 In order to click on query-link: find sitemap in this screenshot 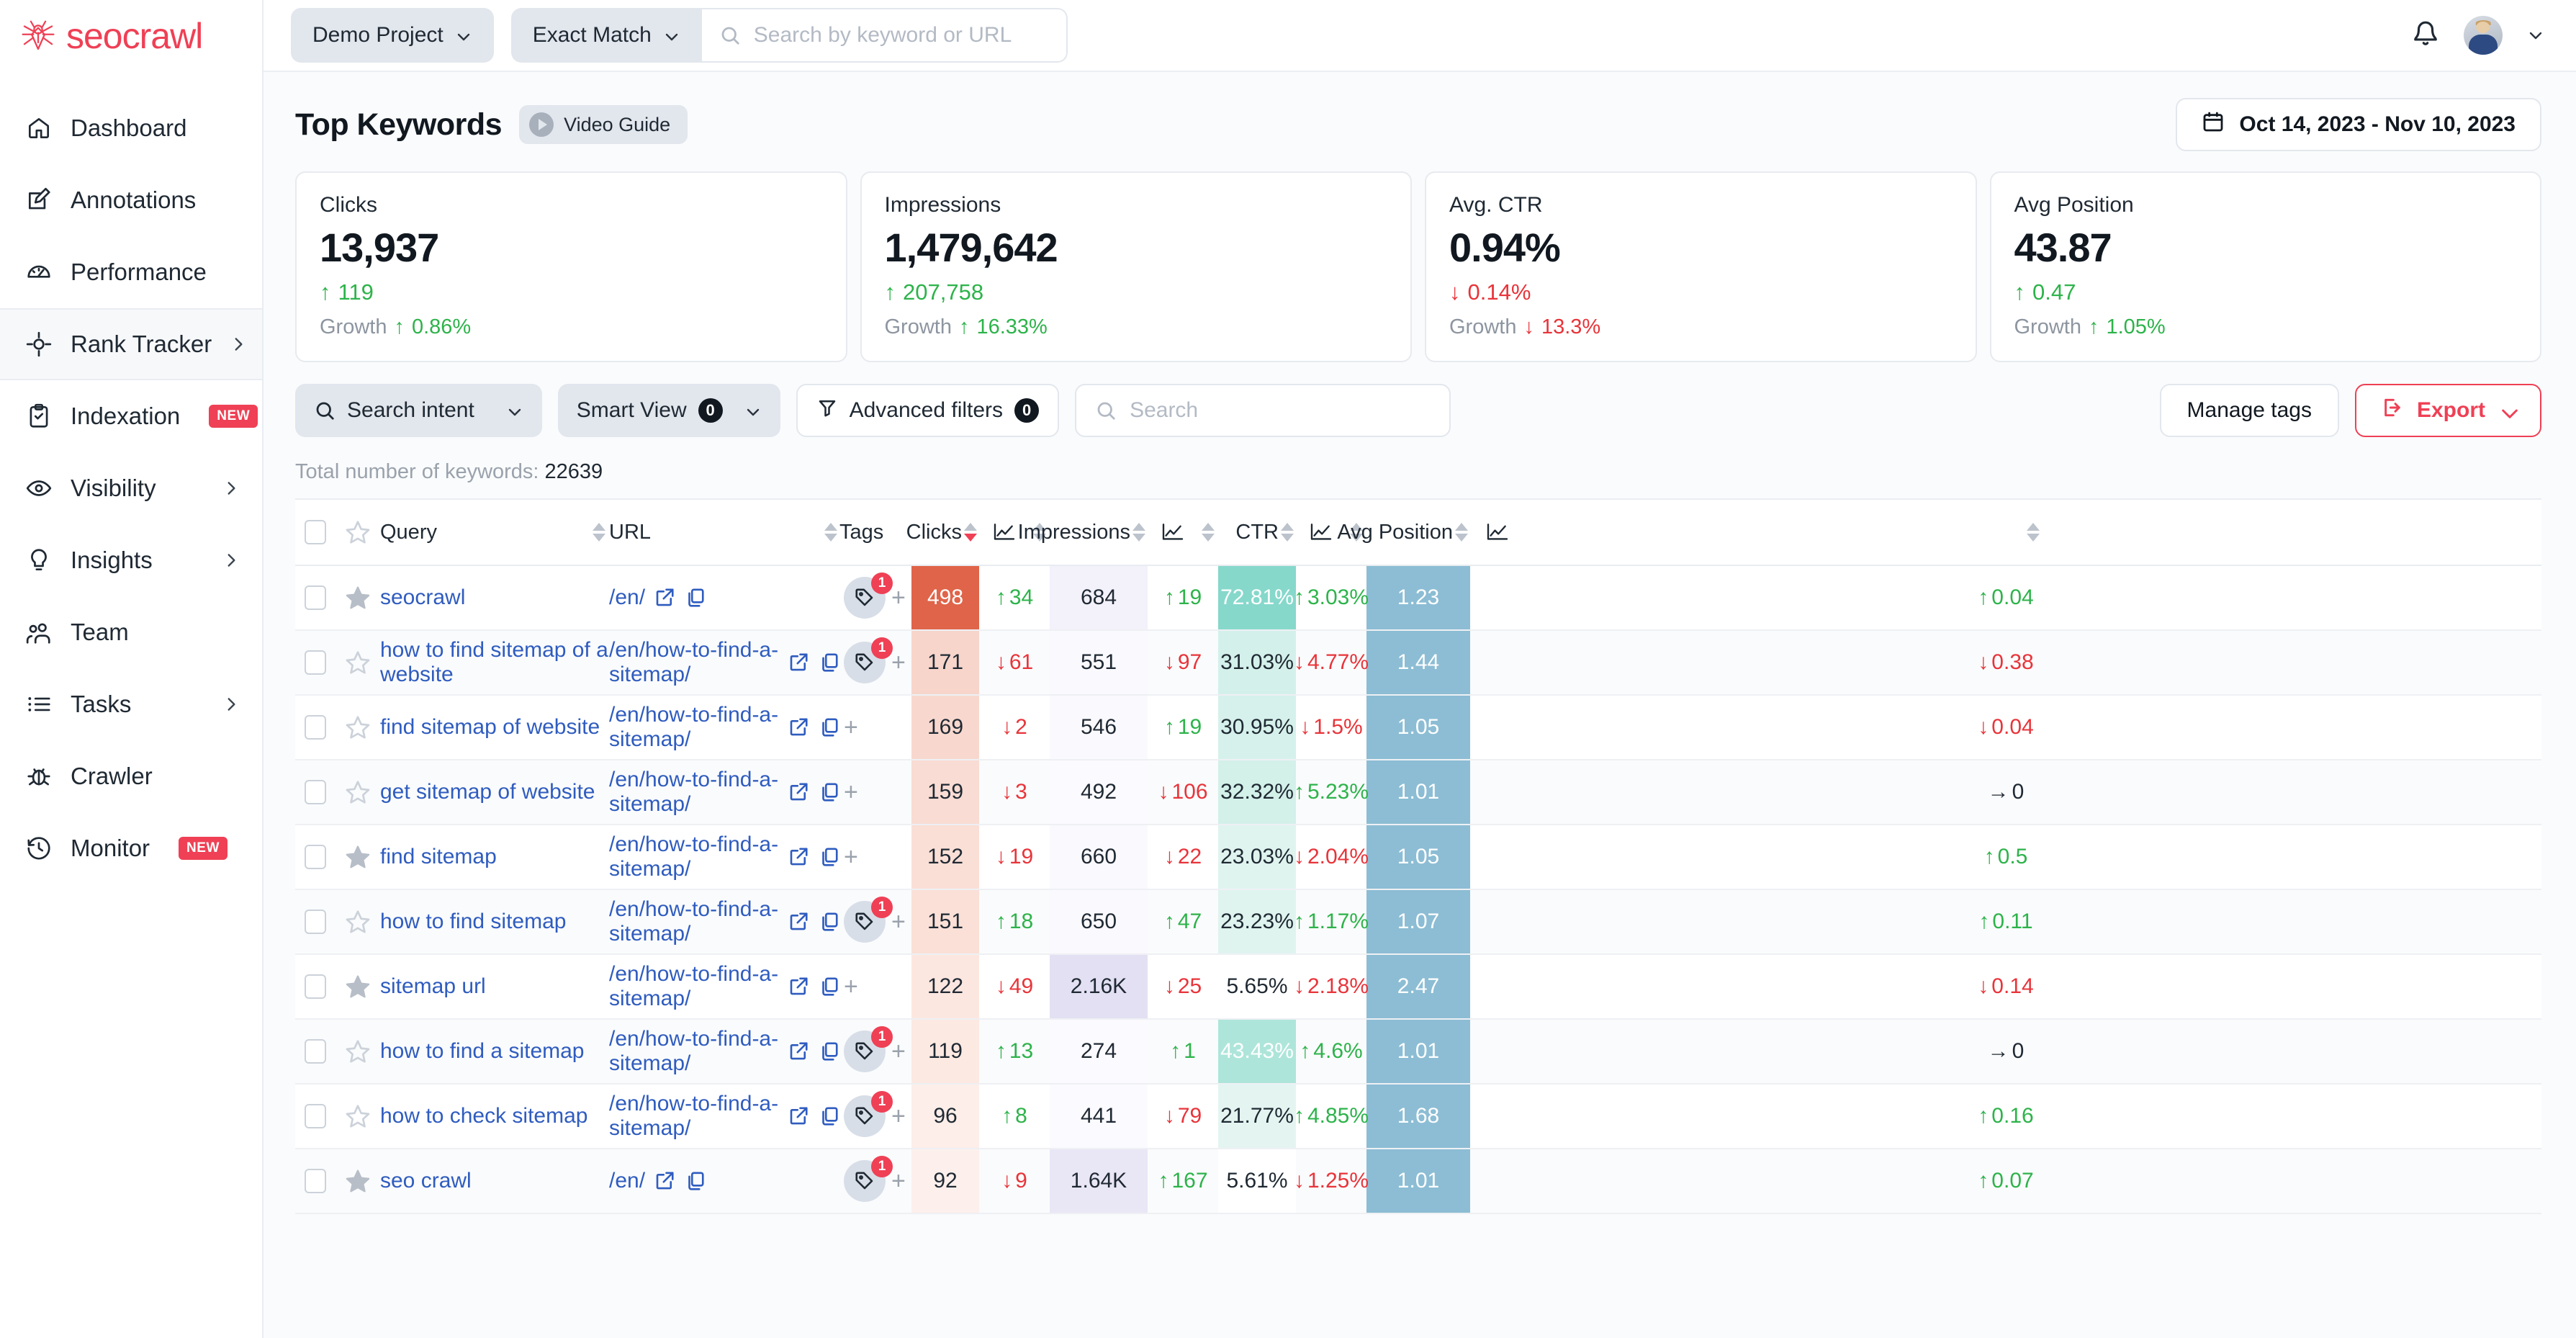, I will do `click(438, 856)`.